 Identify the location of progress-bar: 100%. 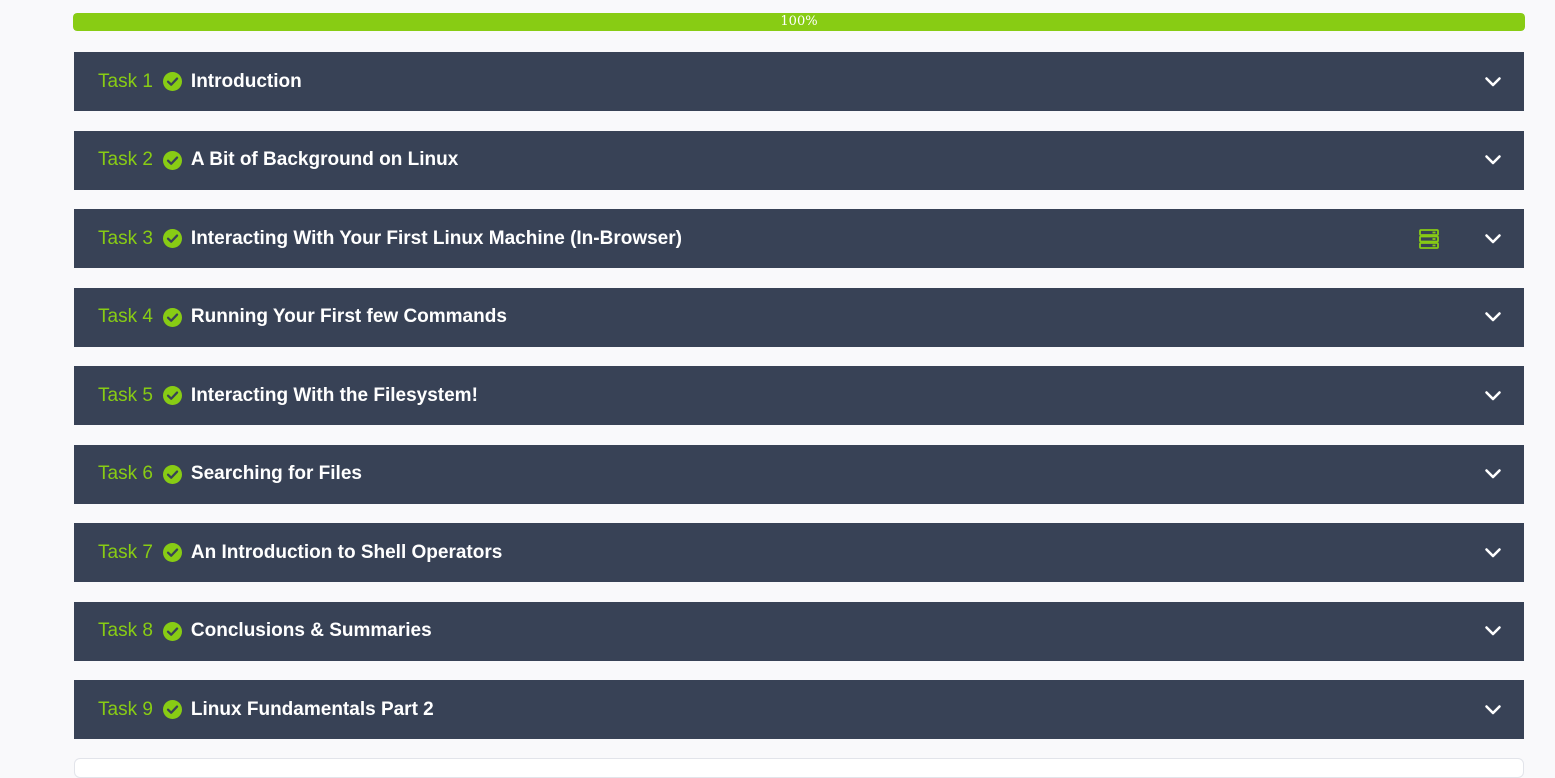
(799, 22).